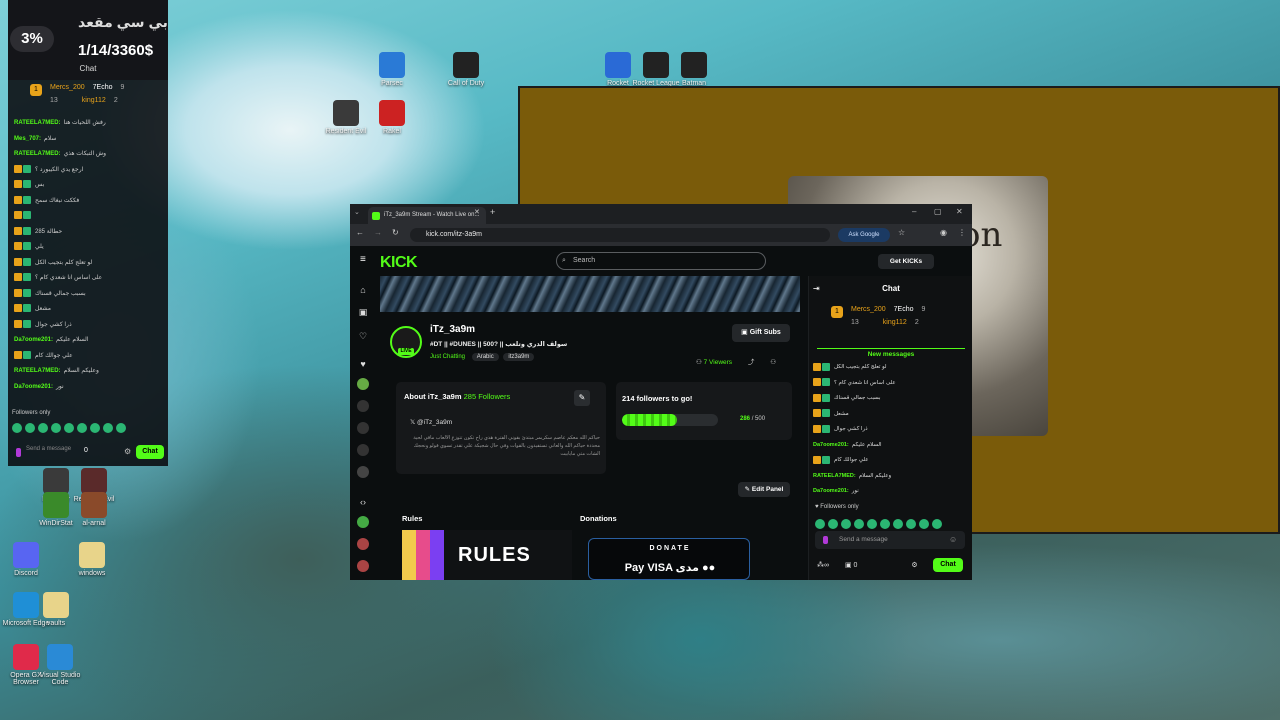  I want to click on profile-icon: ◉, so click(943, 232).